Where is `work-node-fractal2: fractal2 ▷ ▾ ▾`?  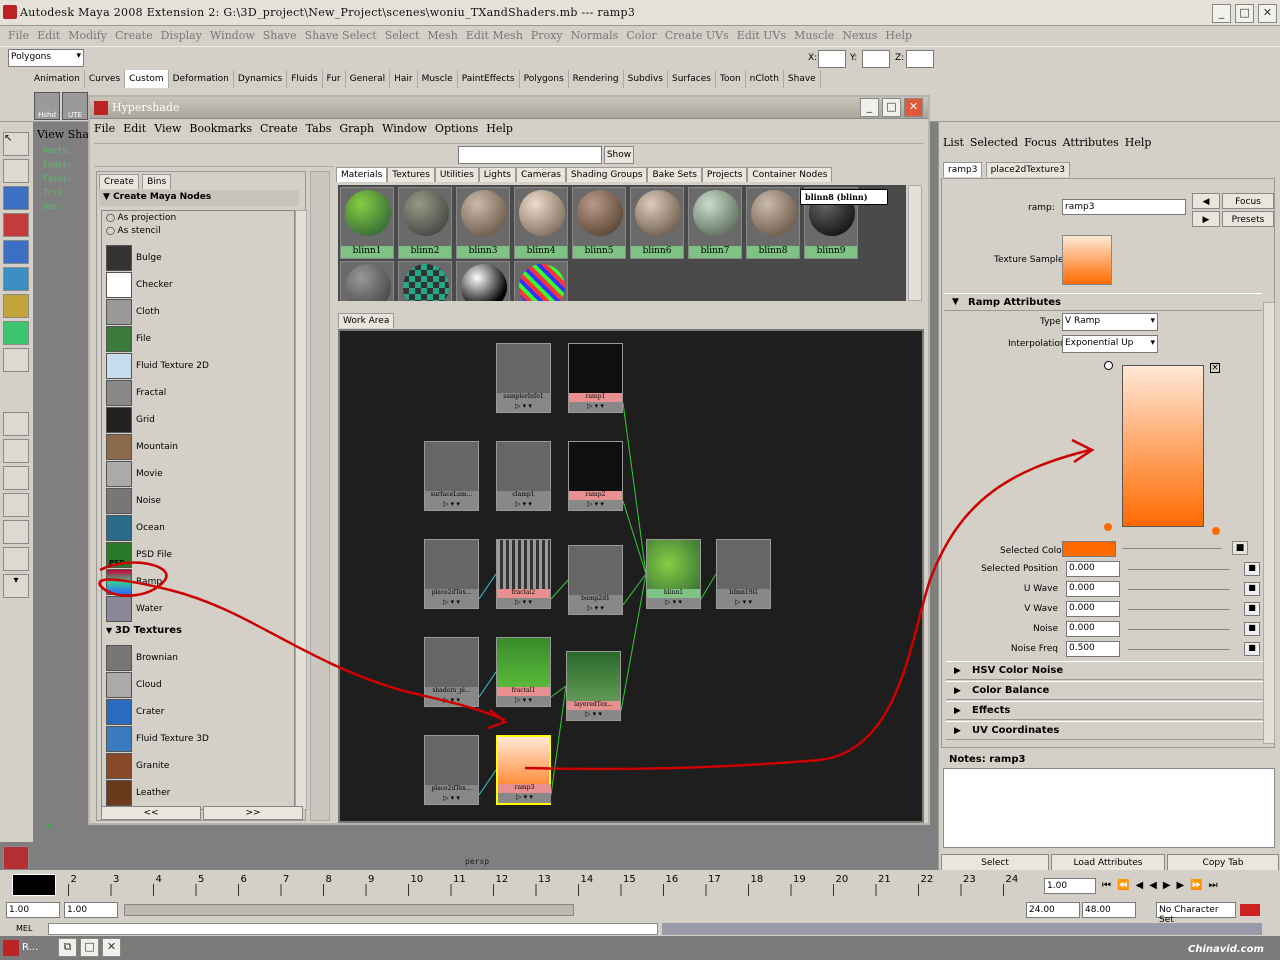 work-node-fractal2: fractal2 ▷ ▾ ▾ is located at coordinates (523, 574).